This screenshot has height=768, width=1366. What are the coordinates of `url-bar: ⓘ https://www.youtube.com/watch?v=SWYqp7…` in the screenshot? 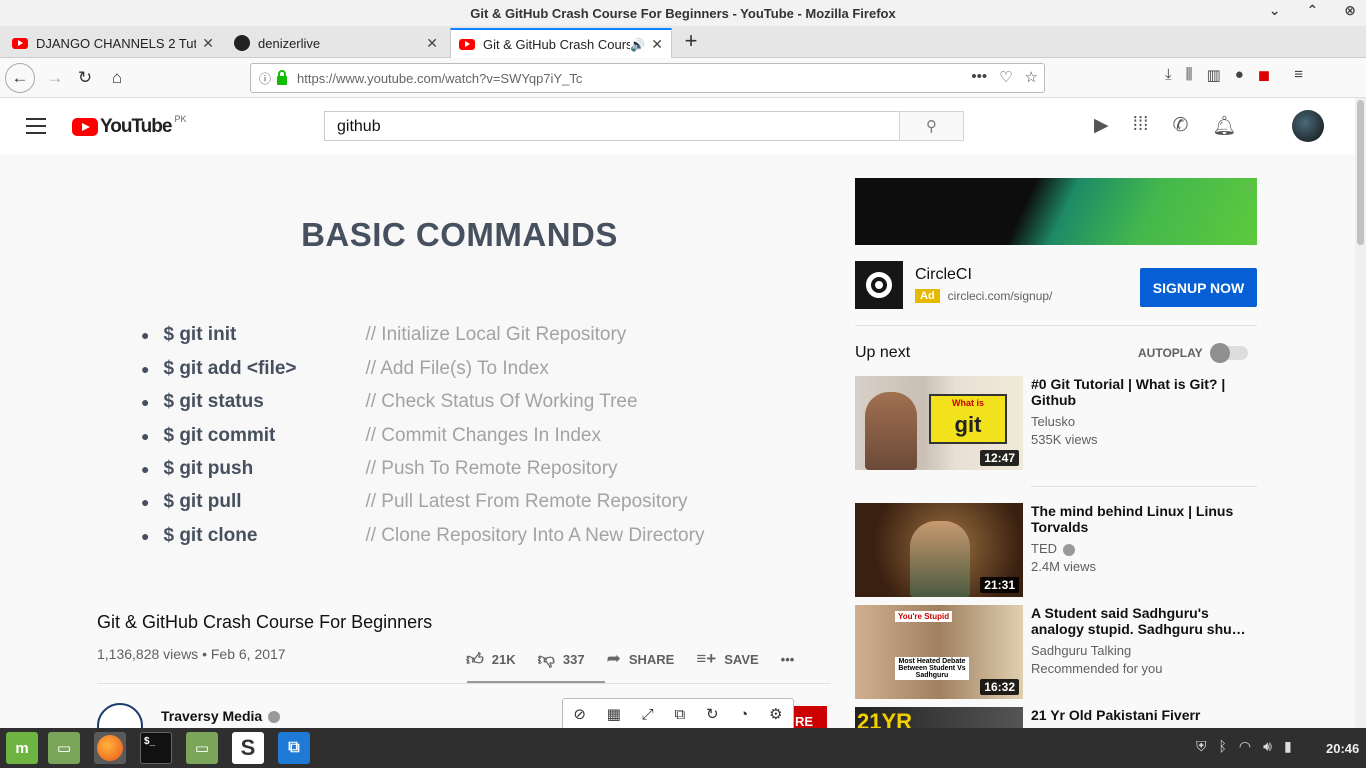 It's located at (647, 78).